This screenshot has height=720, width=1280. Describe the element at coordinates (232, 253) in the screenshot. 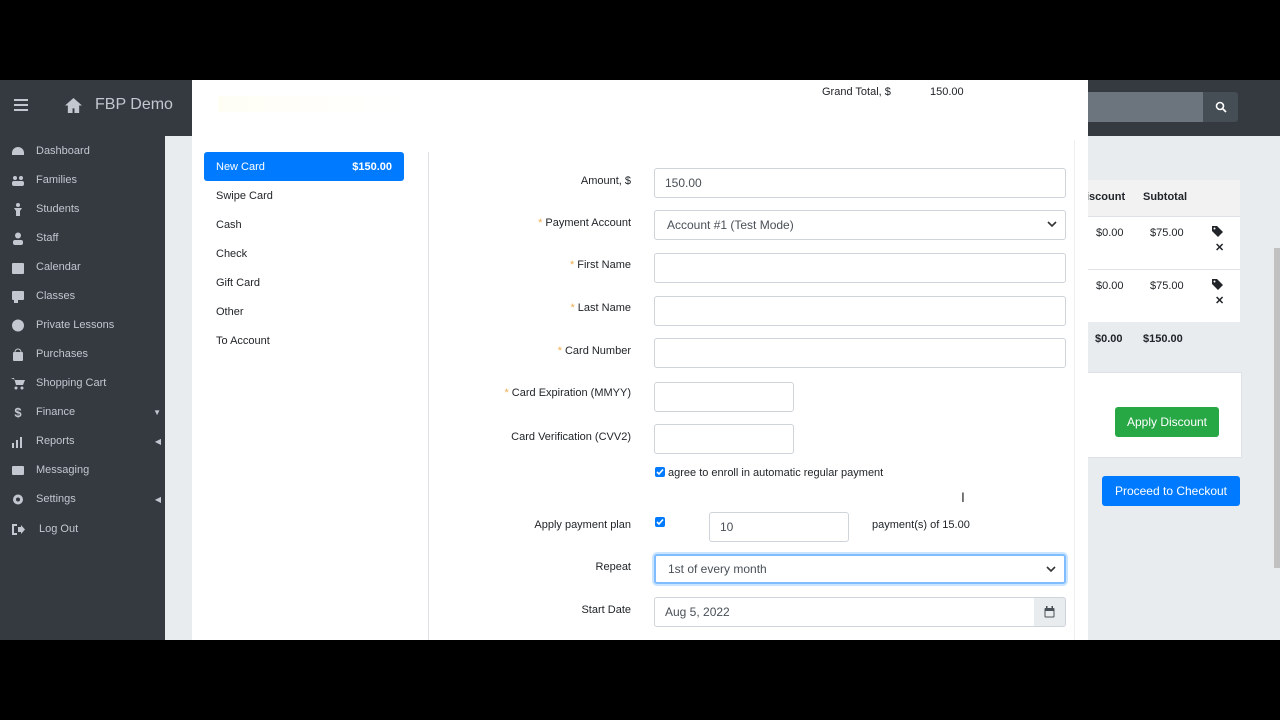

I see `payment-method-label: Check` at that location.